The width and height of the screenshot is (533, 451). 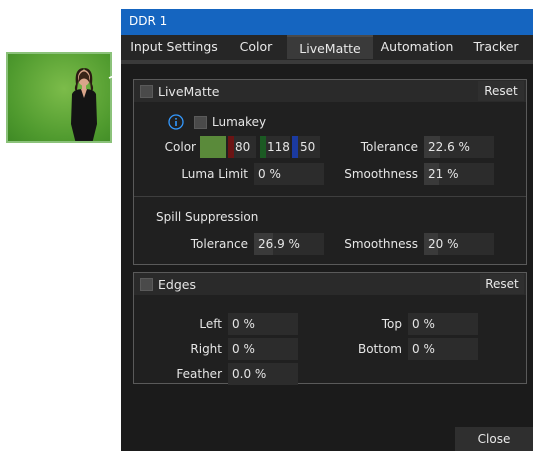 I want to click on tolerance-field: 22.6 %, so click(x=459, y=147).